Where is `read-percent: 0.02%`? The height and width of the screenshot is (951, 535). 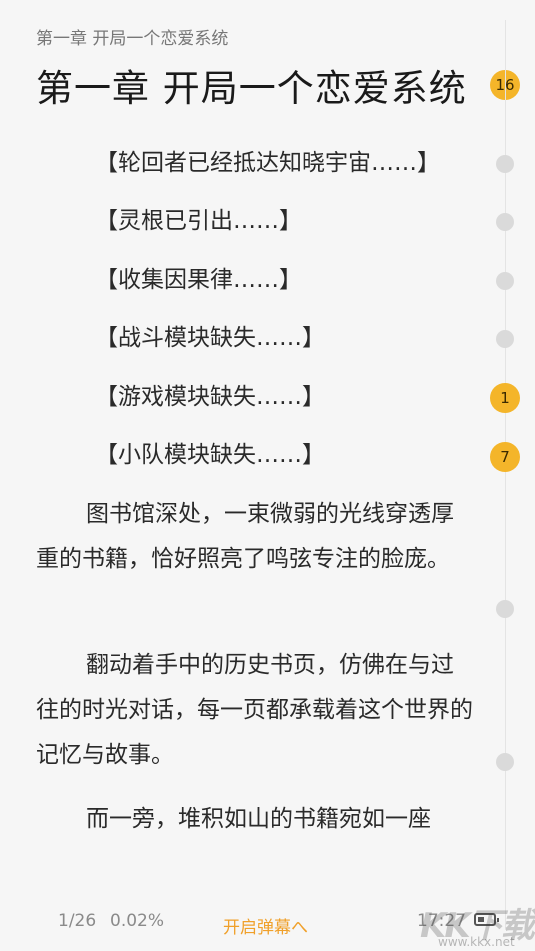
read-percent: 0.02% is located at coordinates (137, 921).